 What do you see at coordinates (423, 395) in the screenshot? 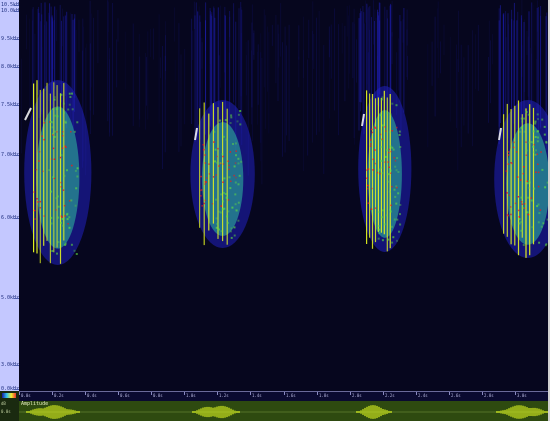
I see `time-tick-label: 2.4s` at bounding box center [423, 395].